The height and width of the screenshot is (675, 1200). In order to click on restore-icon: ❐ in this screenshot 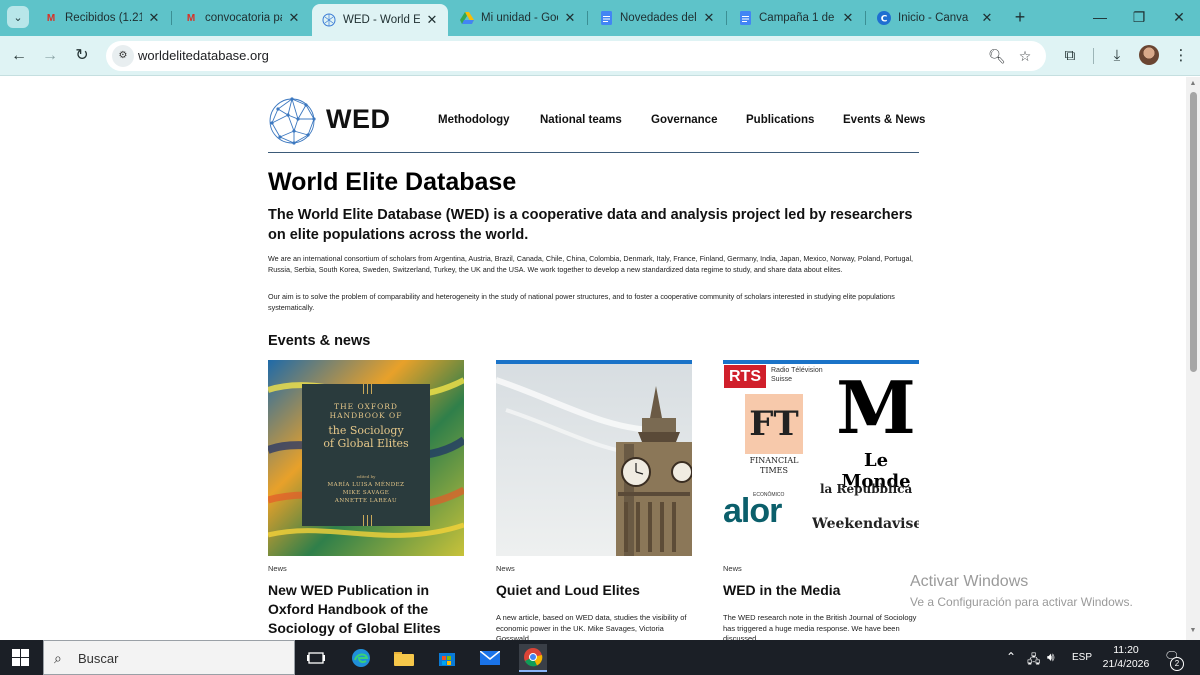, I will do `click(1139, 17)`.